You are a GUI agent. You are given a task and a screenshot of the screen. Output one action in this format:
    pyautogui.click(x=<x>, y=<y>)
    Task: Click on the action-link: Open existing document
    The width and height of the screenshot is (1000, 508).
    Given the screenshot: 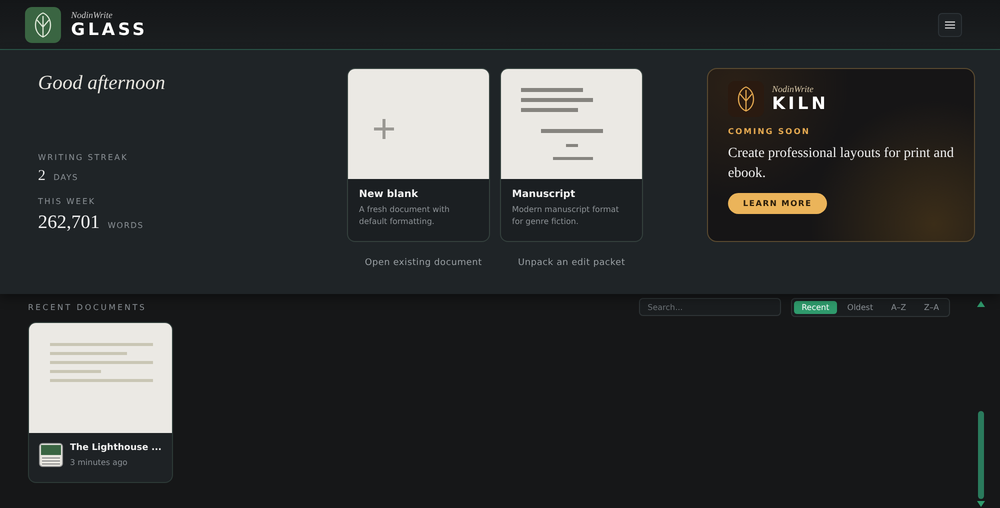 What is the action you would take?
    pyautogui.click(x=423, y=263)
    